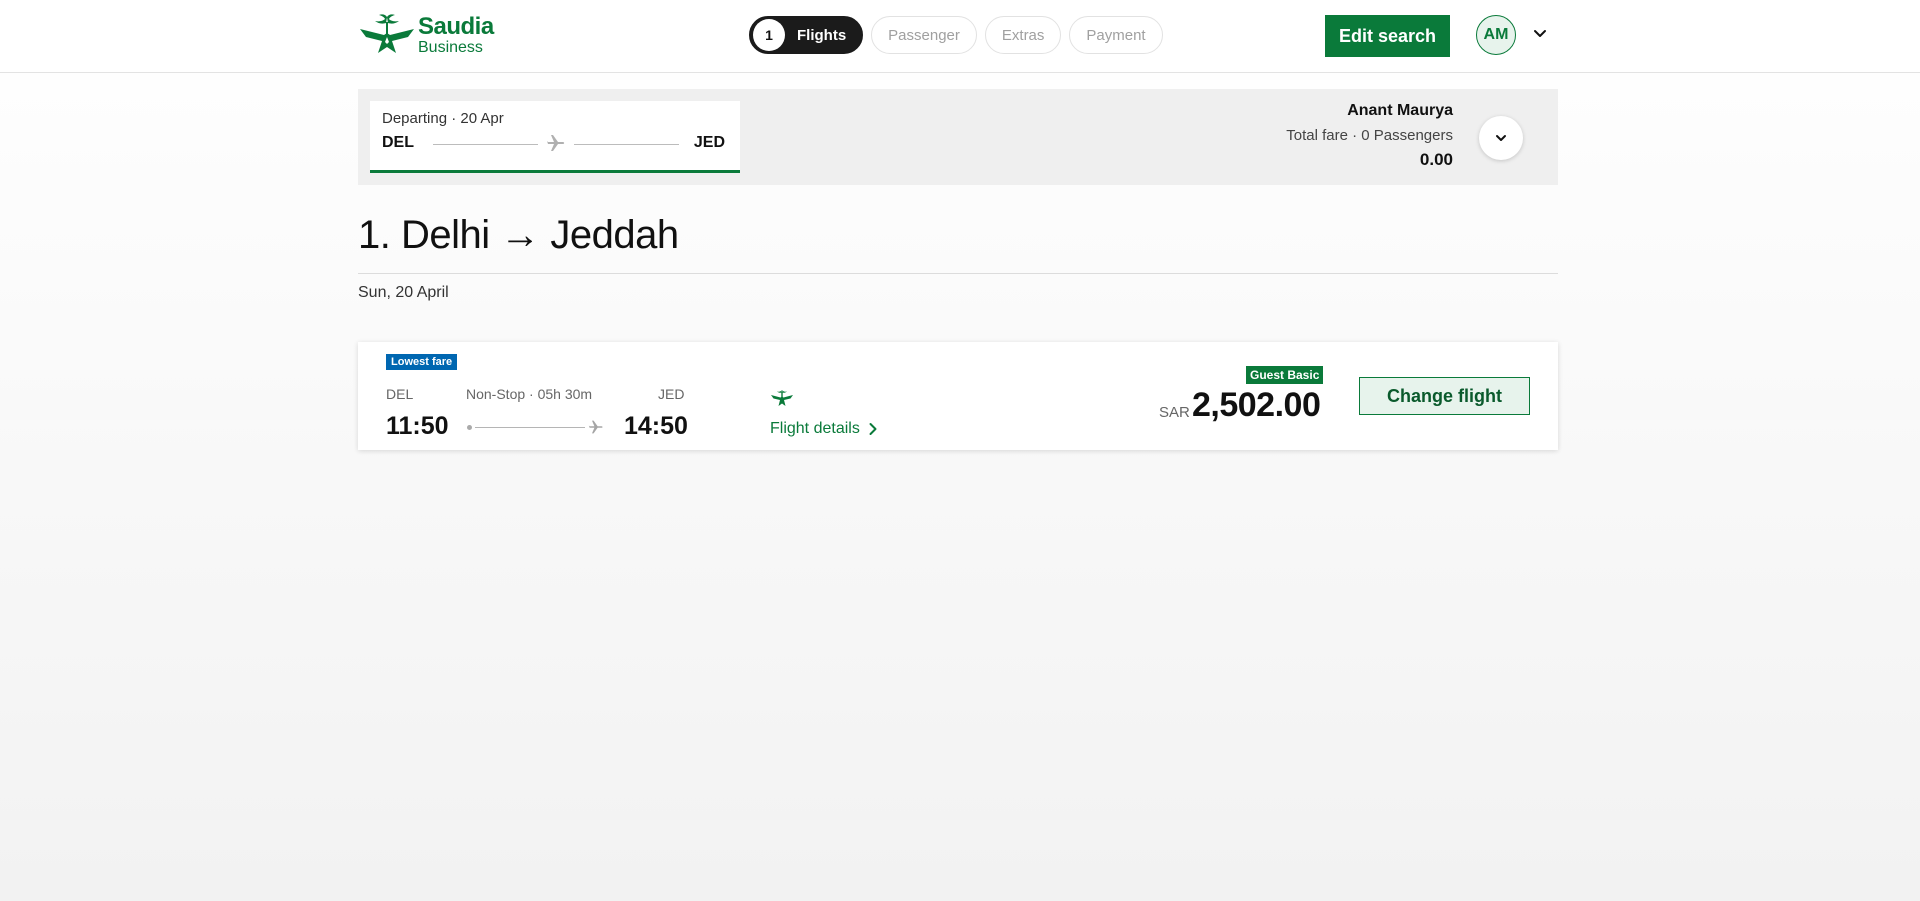  What do you see at coordinates (656, 426) in the screenshot?
I see `arrival-time: 14:50` at bounding box center [656, 426].